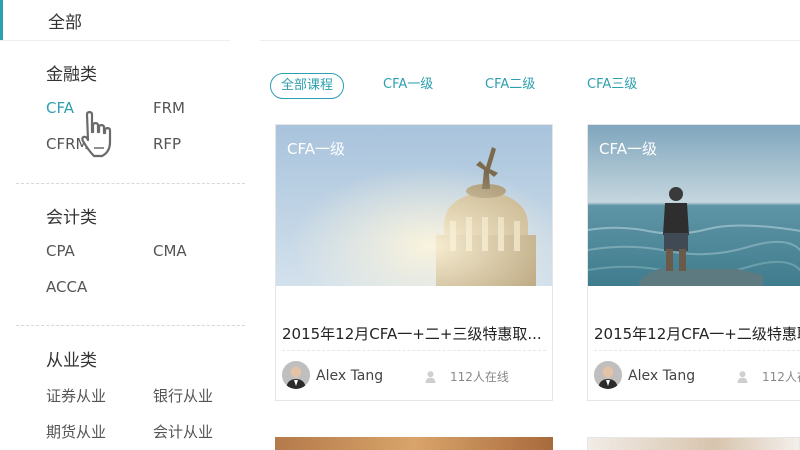  What do you see at coordinates (96, 134) in the screenshot?
I see `hand-pointer-icon` at bounding box center [96, 134].